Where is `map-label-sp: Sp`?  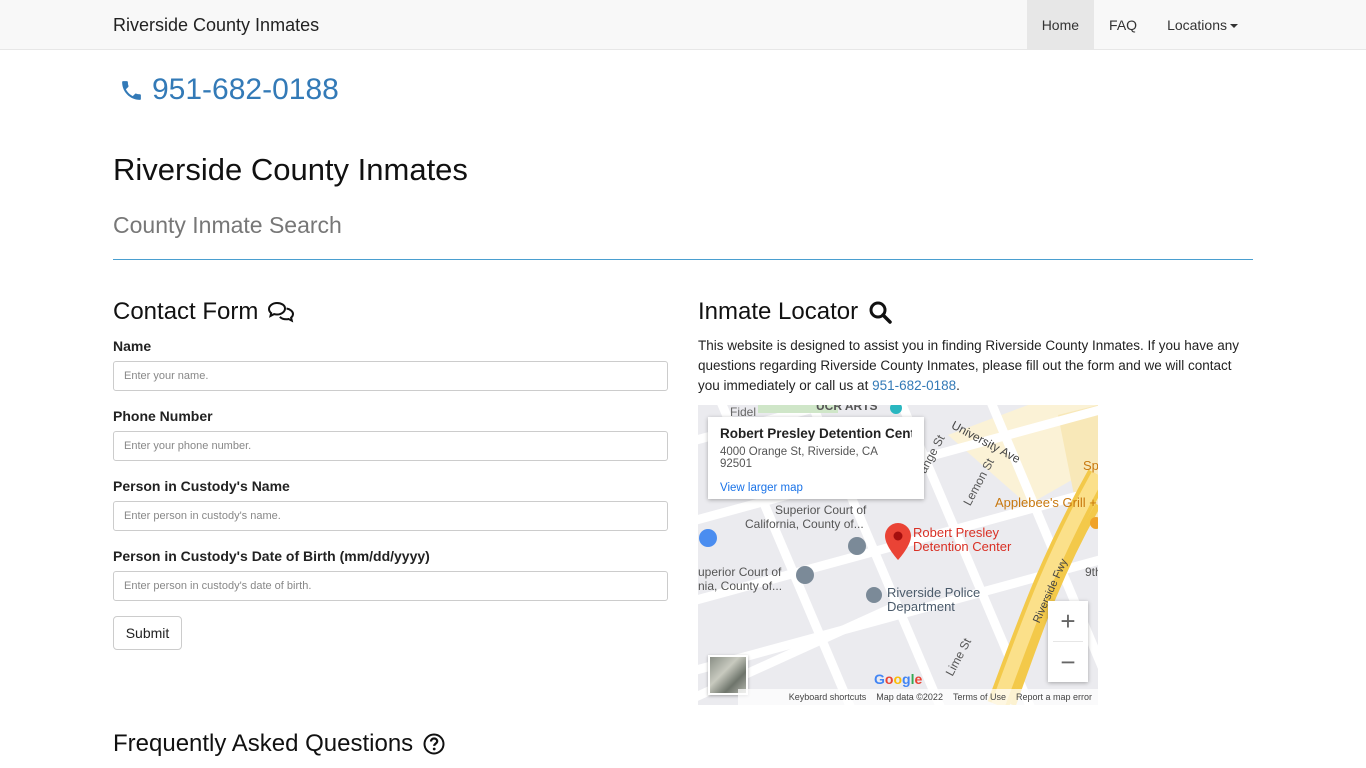 map-label-sp: Sp is located at coordinates (1090, 465).